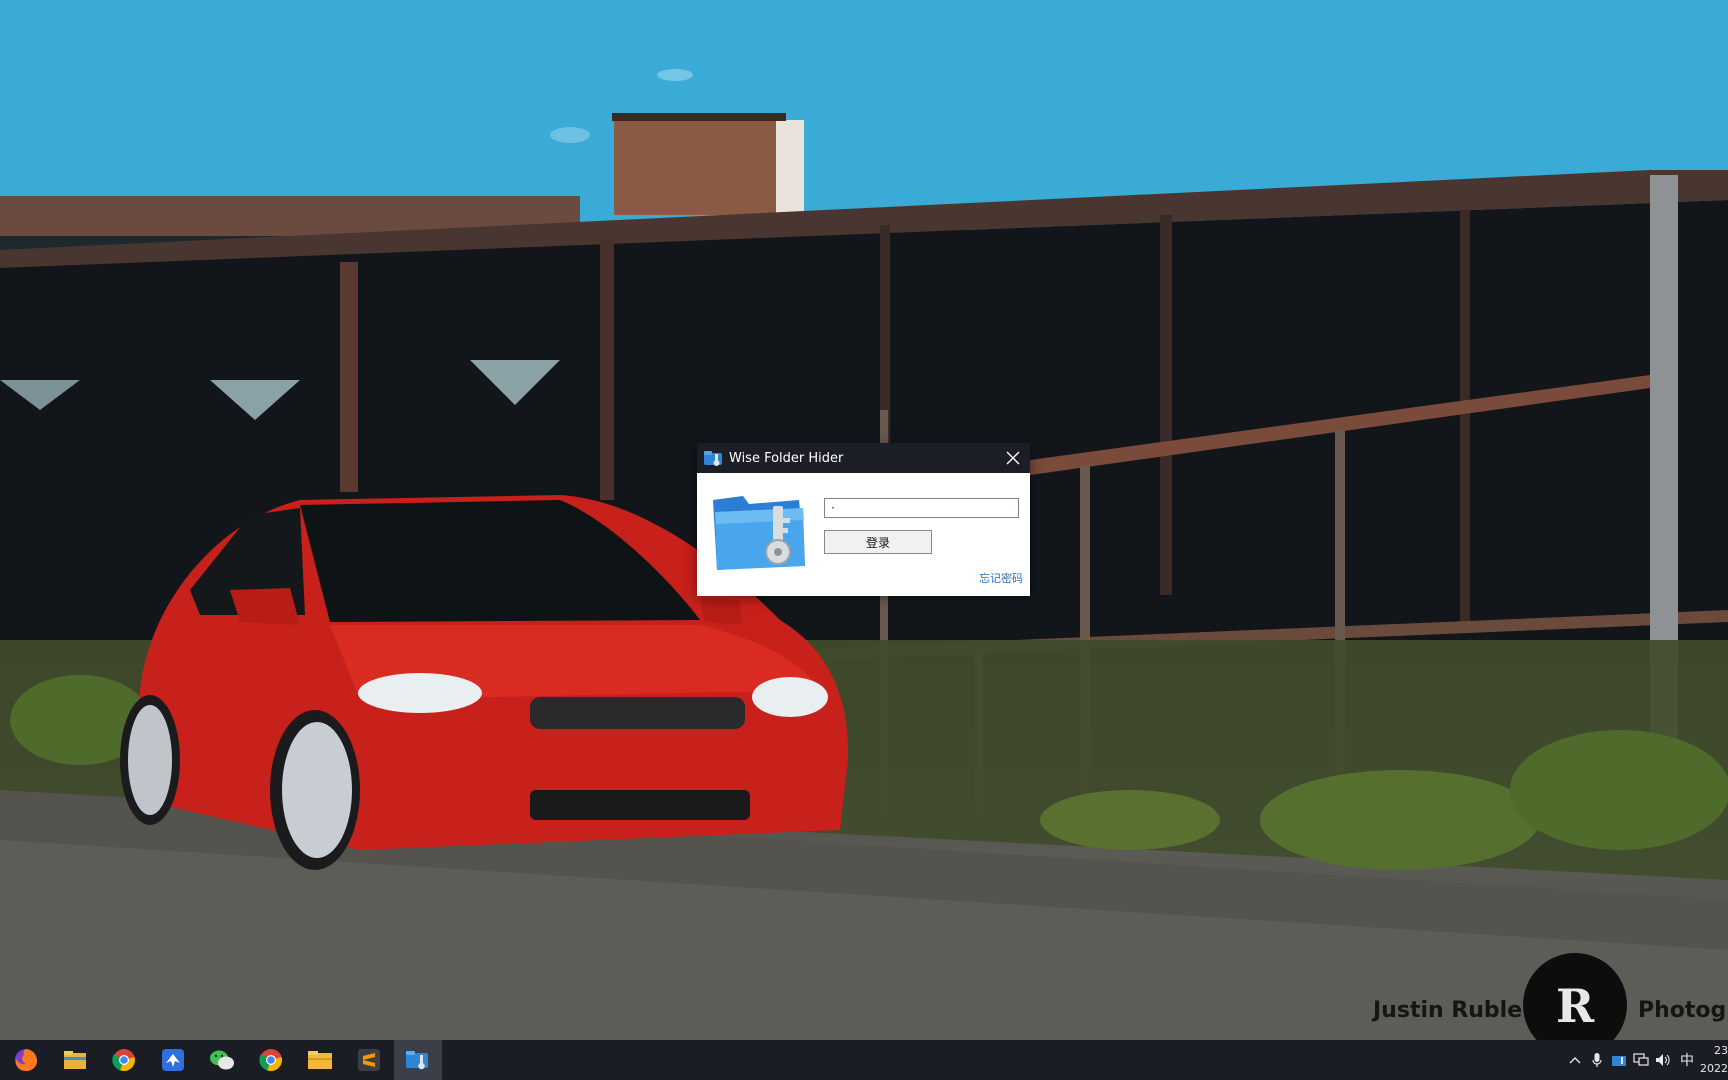 The height and width of the screenshot is (1080, 1728). I want to click on file-explorer-icon, so click(75, 1060).